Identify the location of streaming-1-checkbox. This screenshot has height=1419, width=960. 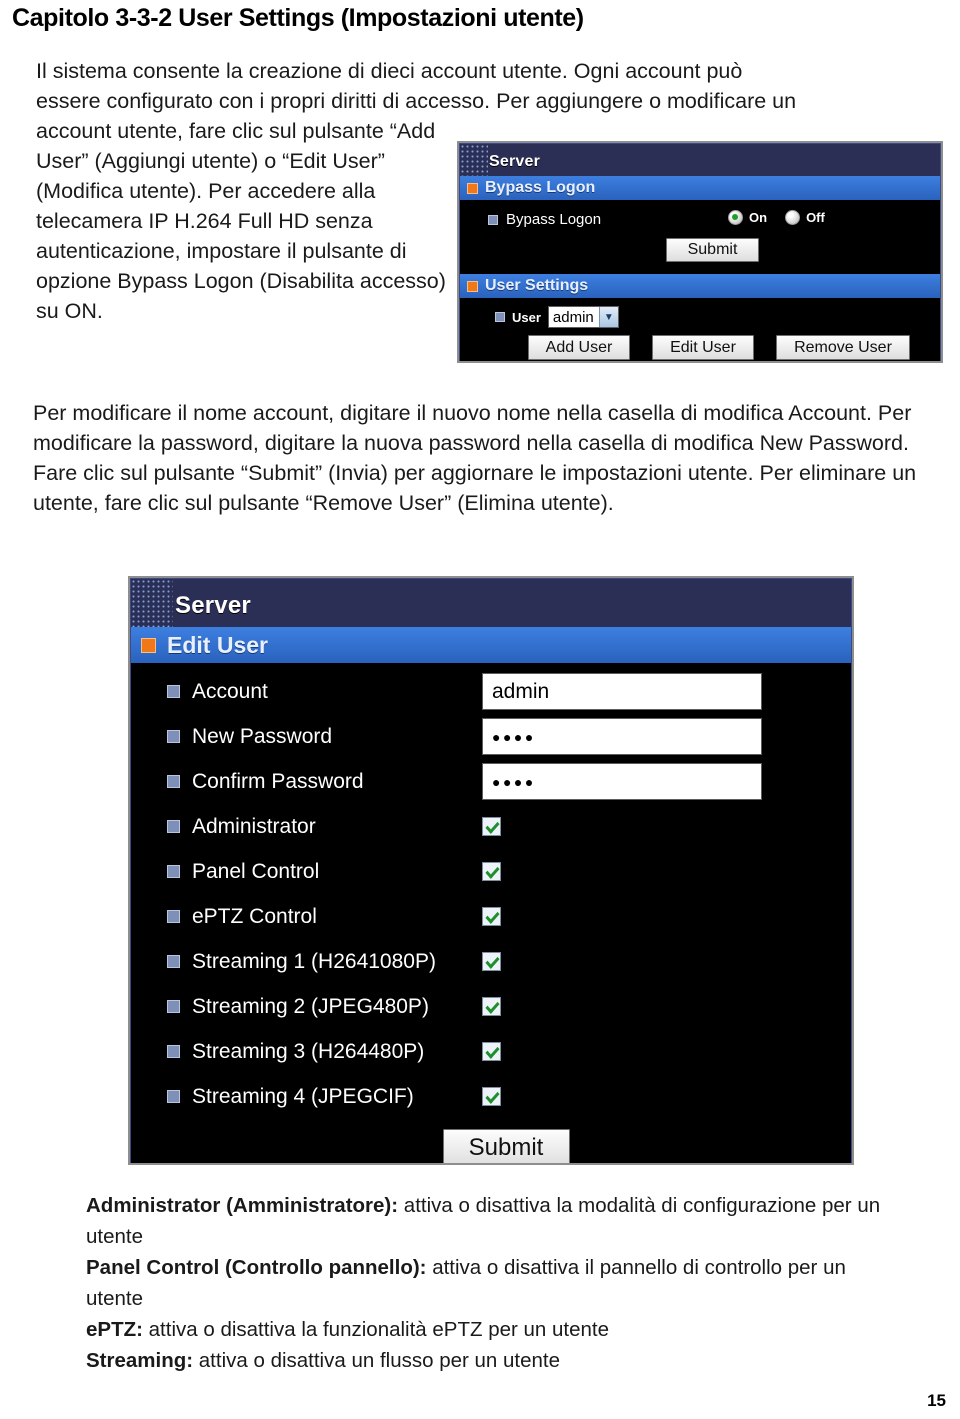
(491, 961).